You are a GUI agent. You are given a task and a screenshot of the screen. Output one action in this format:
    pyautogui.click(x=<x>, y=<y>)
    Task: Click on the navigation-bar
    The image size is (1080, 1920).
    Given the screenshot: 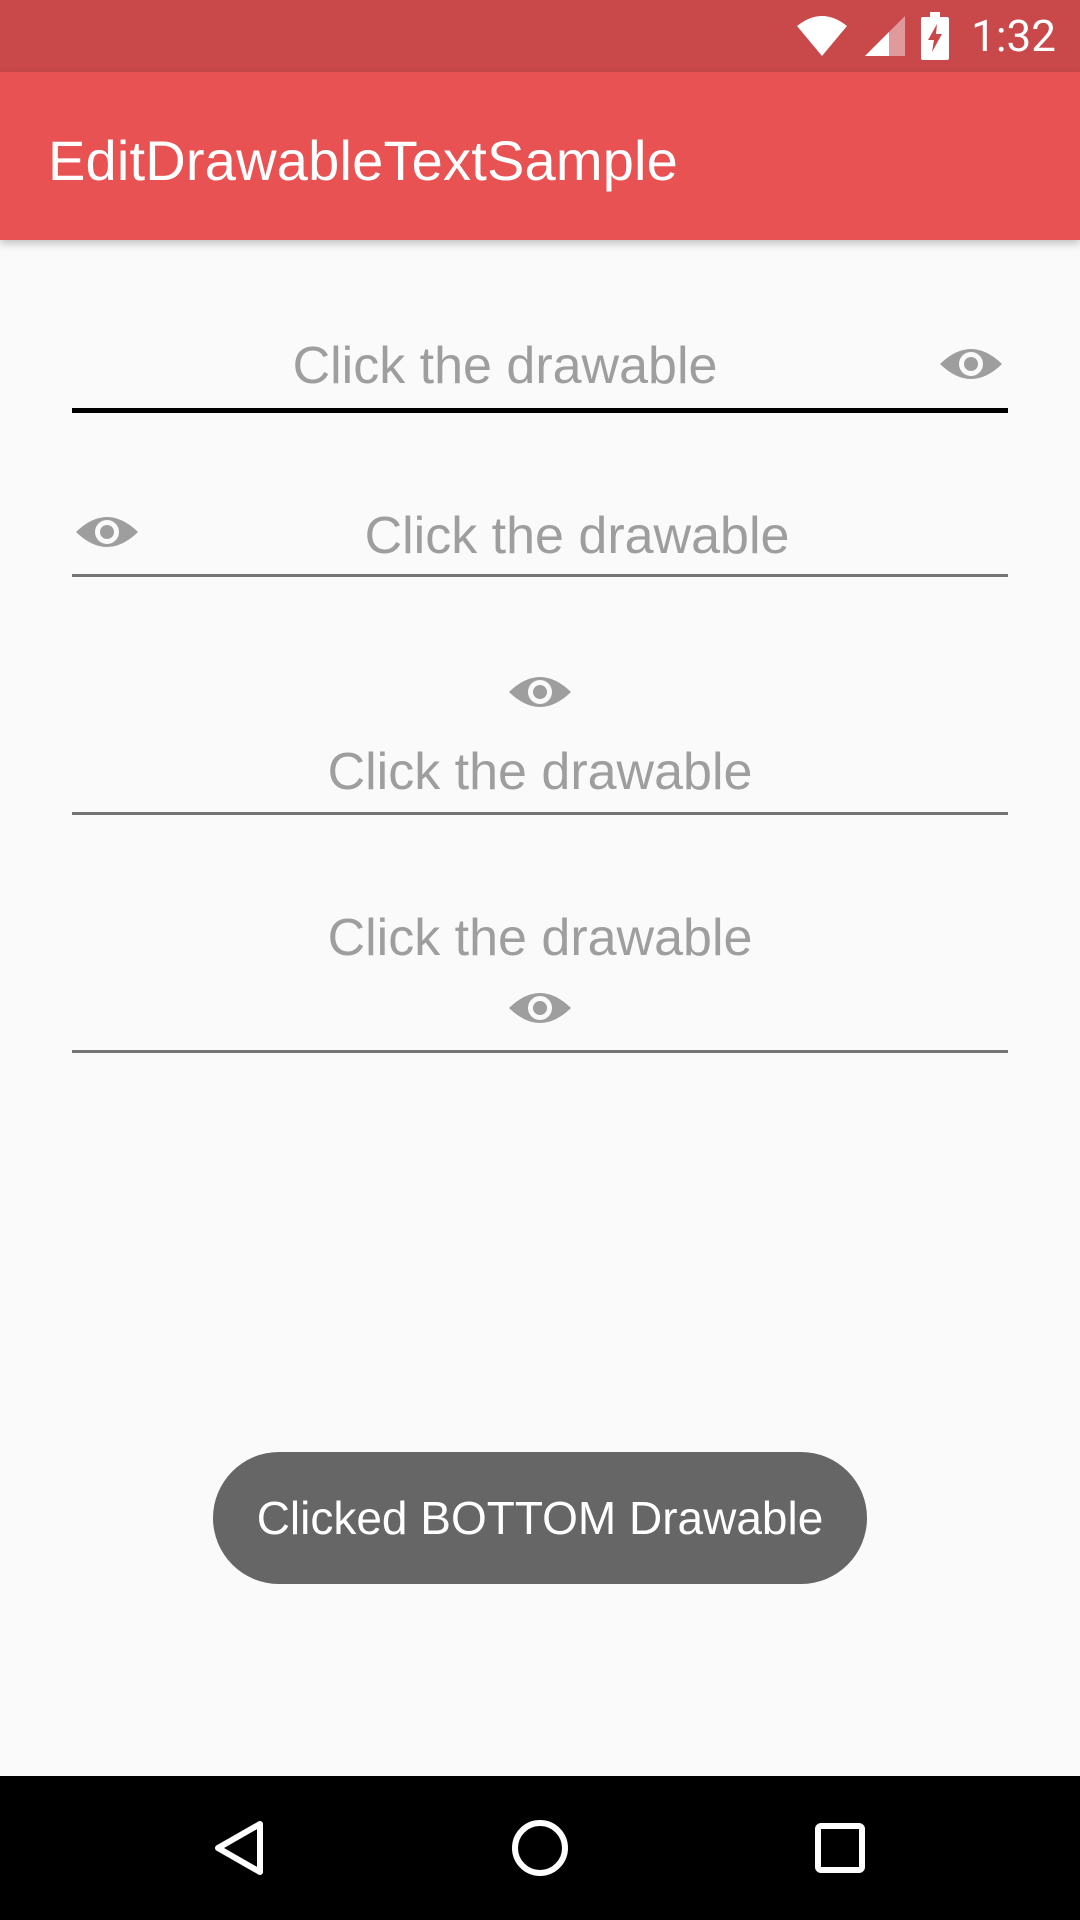 What is the action you would take?
    pyautogui.click(x=540, y=1848)
    